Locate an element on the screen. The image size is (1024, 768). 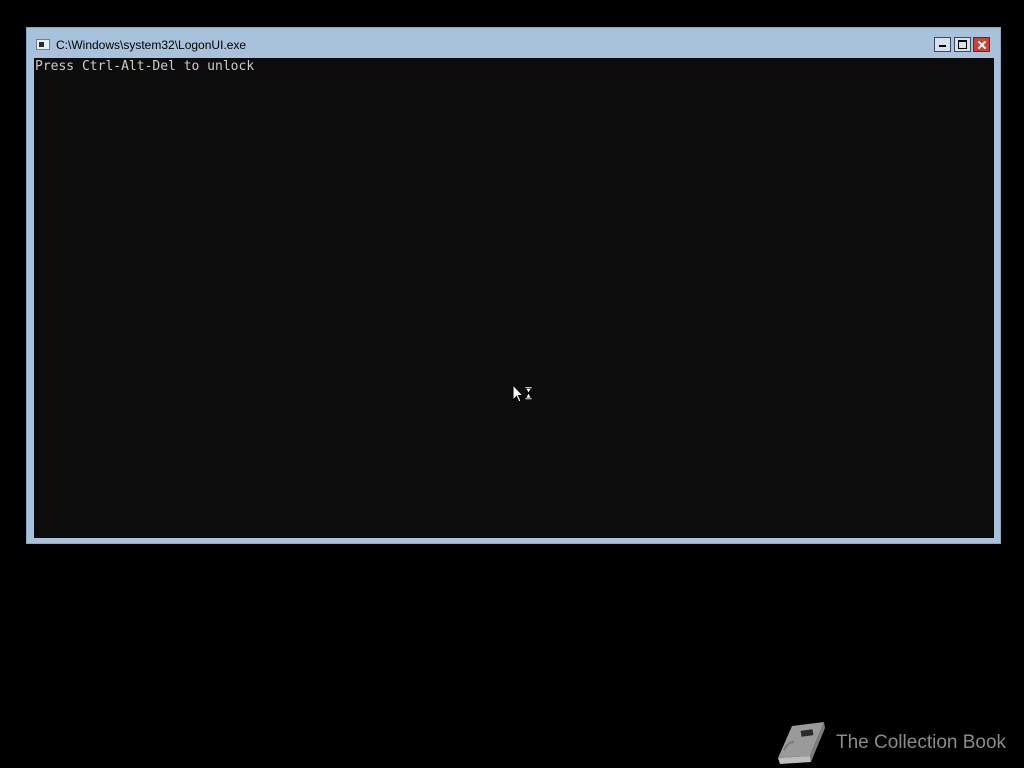
console-line: Press Ctrl-Alt-Del to unlock is located at coordinates (145, 66).